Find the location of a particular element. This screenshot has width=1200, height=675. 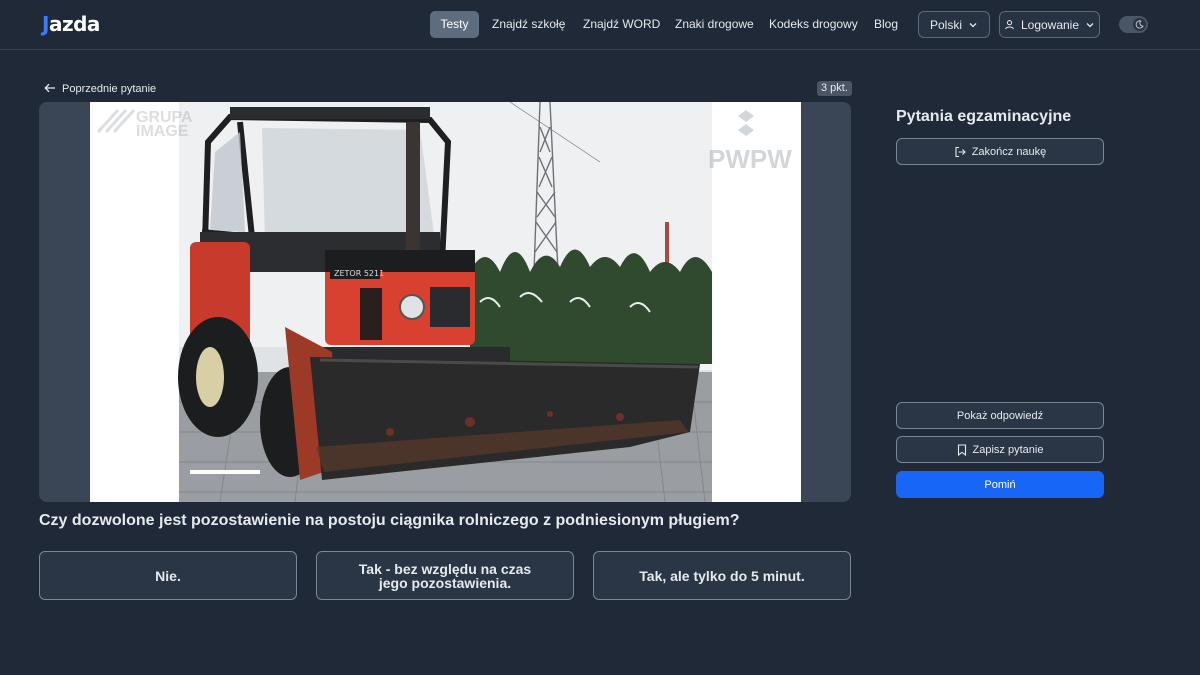

answer-option-1: Nie. is located at coordinates (168, 575).